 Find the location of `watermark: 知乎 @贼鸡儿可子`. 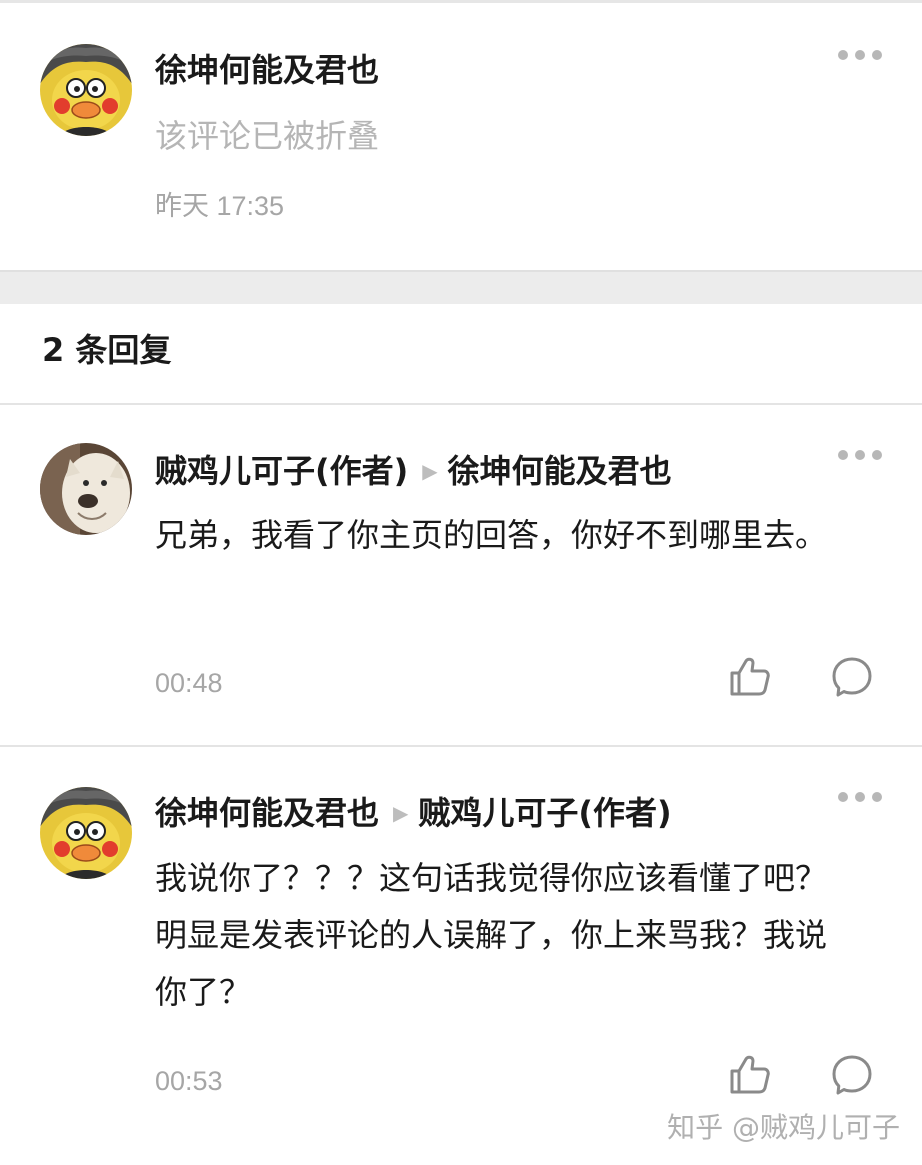

watermark: 知乎 @贼鸡儿可子 is located at coordinates (783, 1127).